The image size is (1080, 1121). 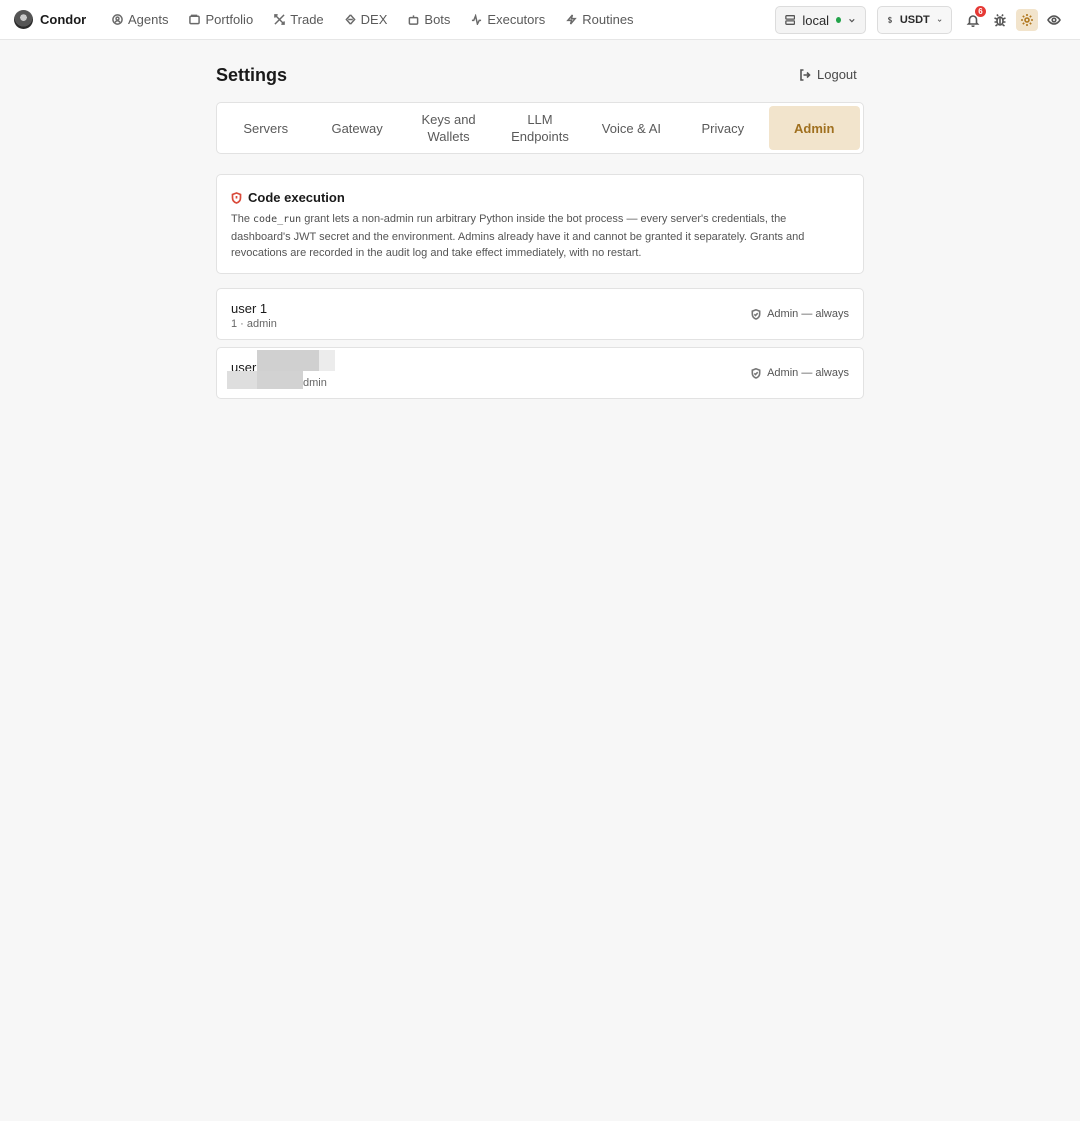 What do you see at coordinates (805, 74) in the screenshot?
I see `logout-icon` at bounding box center [805, 74].